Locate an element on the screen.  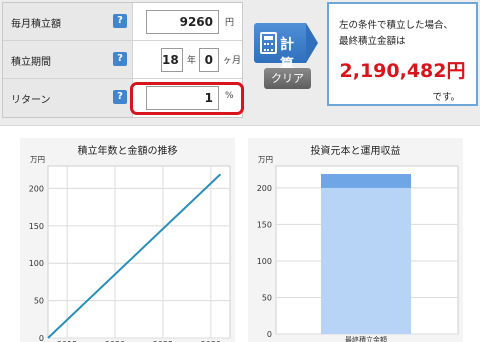
arrow-right-icon is located at coordinates (312, 43).